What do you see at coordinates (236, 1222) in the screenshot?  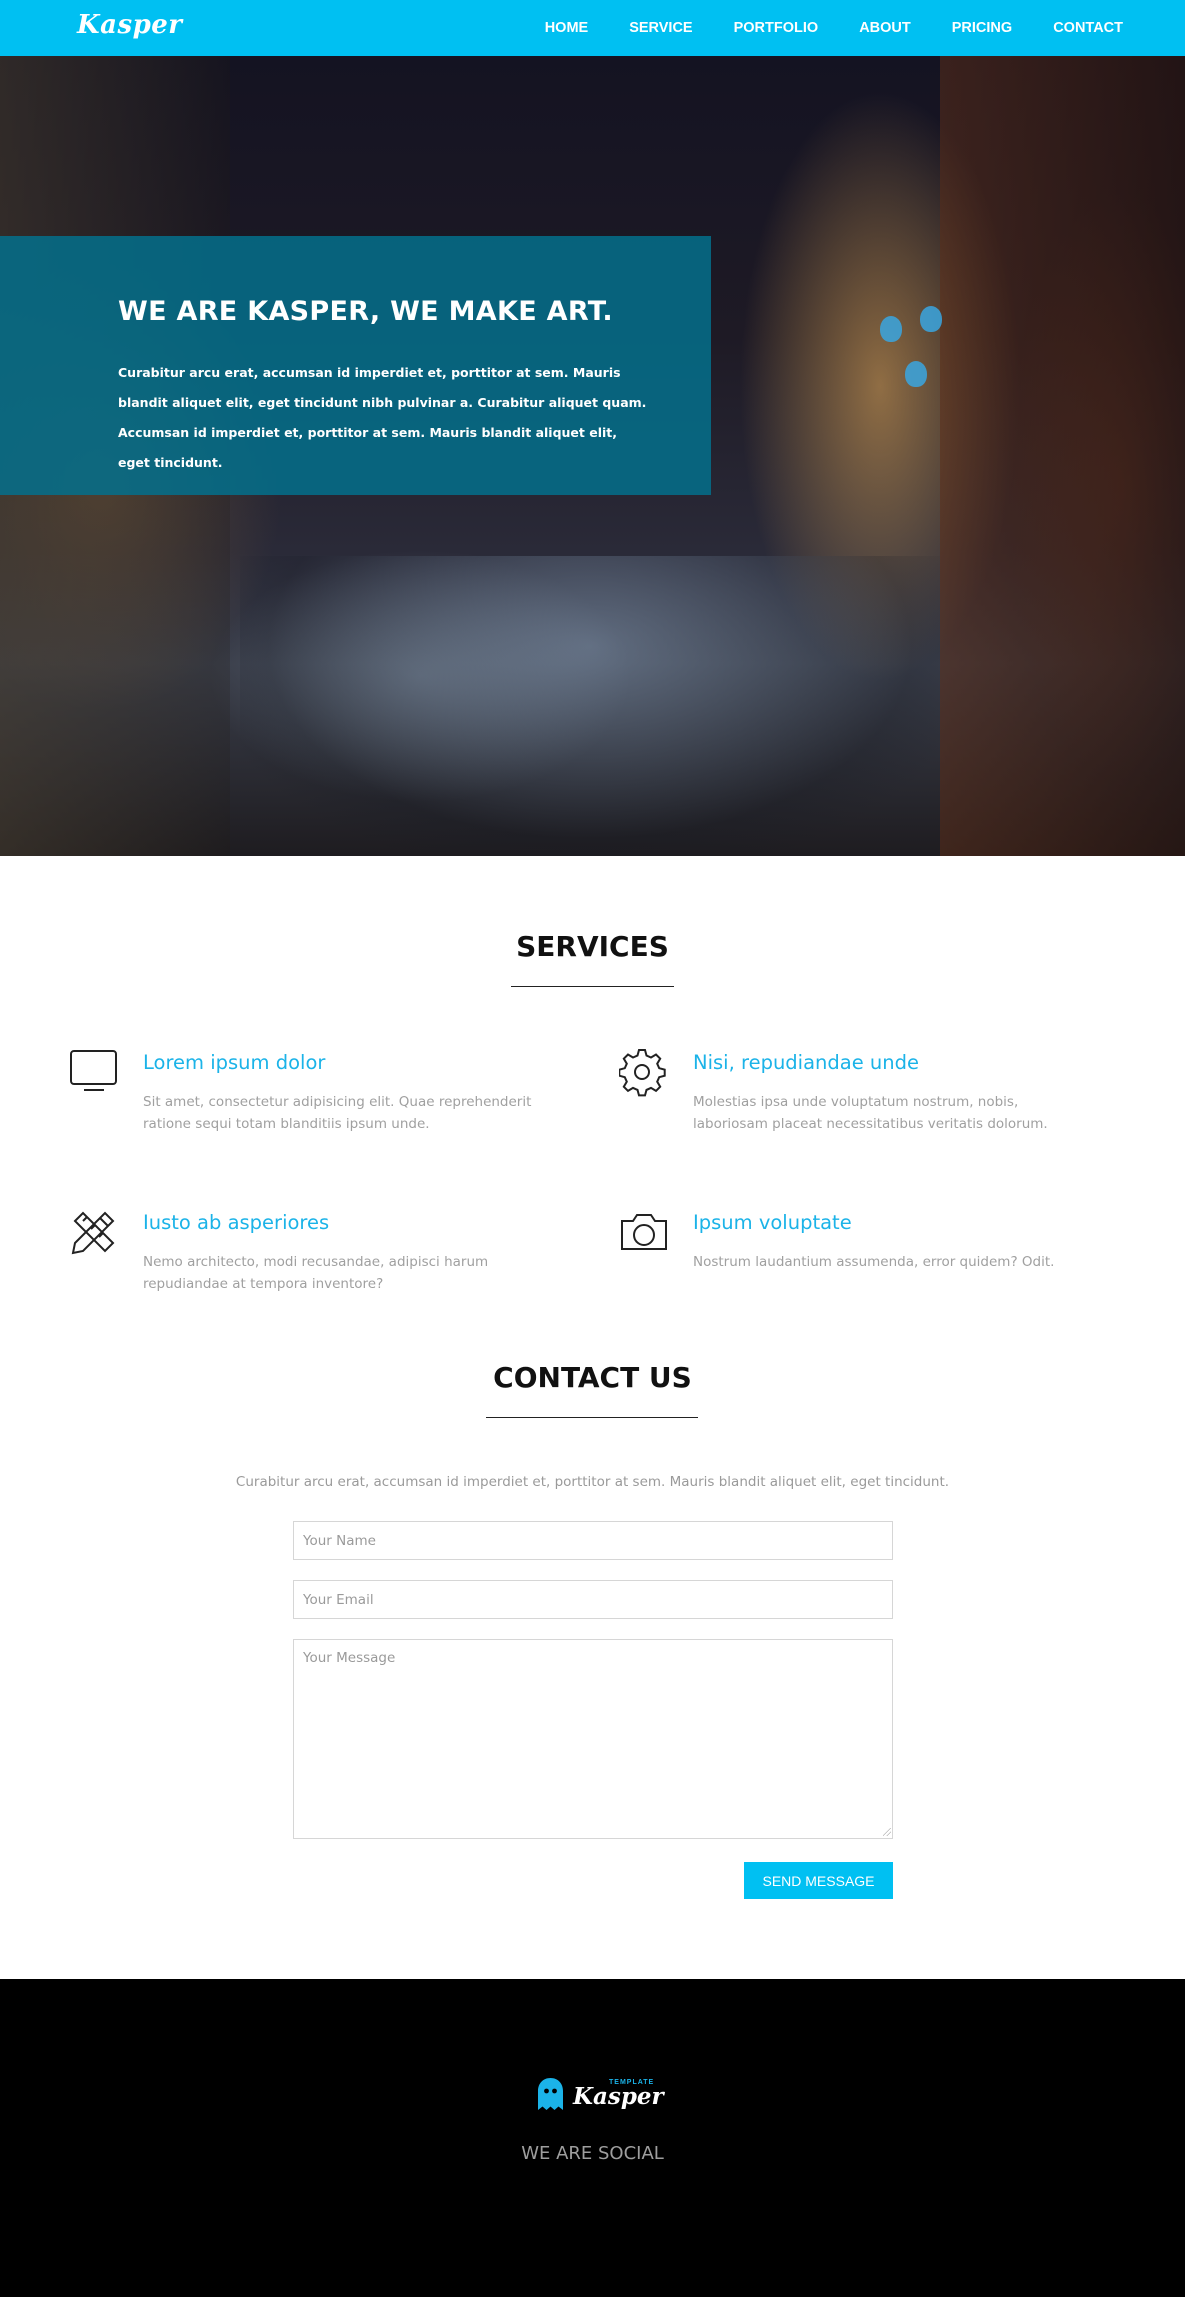 I see `service-title: Iusto ab asperiores` at bounding box center [236, 1222].